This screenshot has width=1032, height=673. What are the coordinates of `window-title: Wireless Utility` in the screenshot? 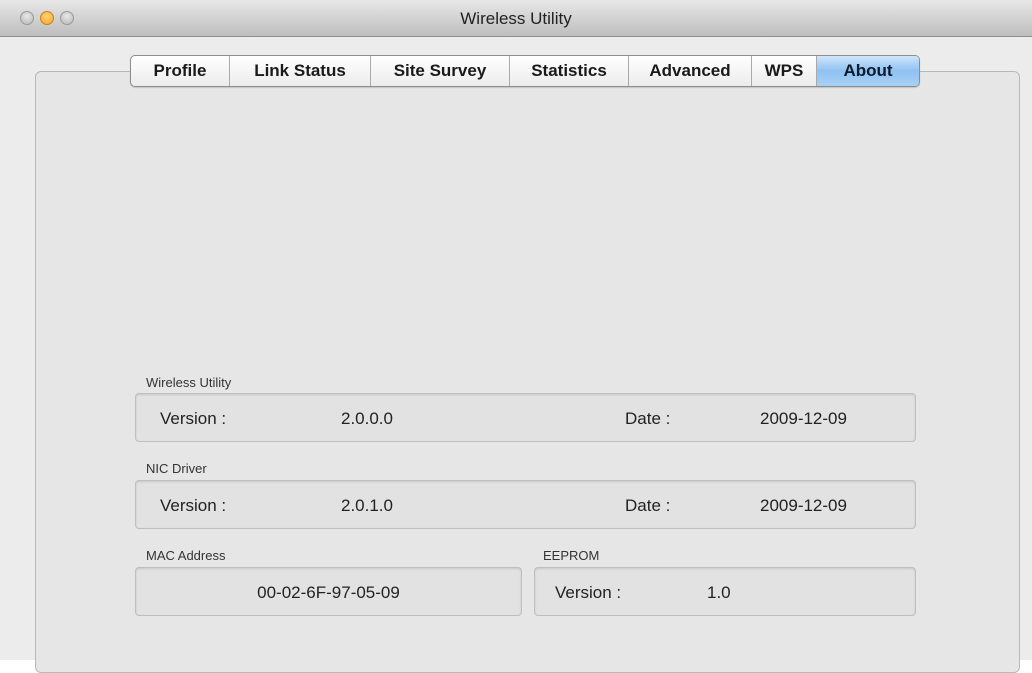 It's located at (516, 18).